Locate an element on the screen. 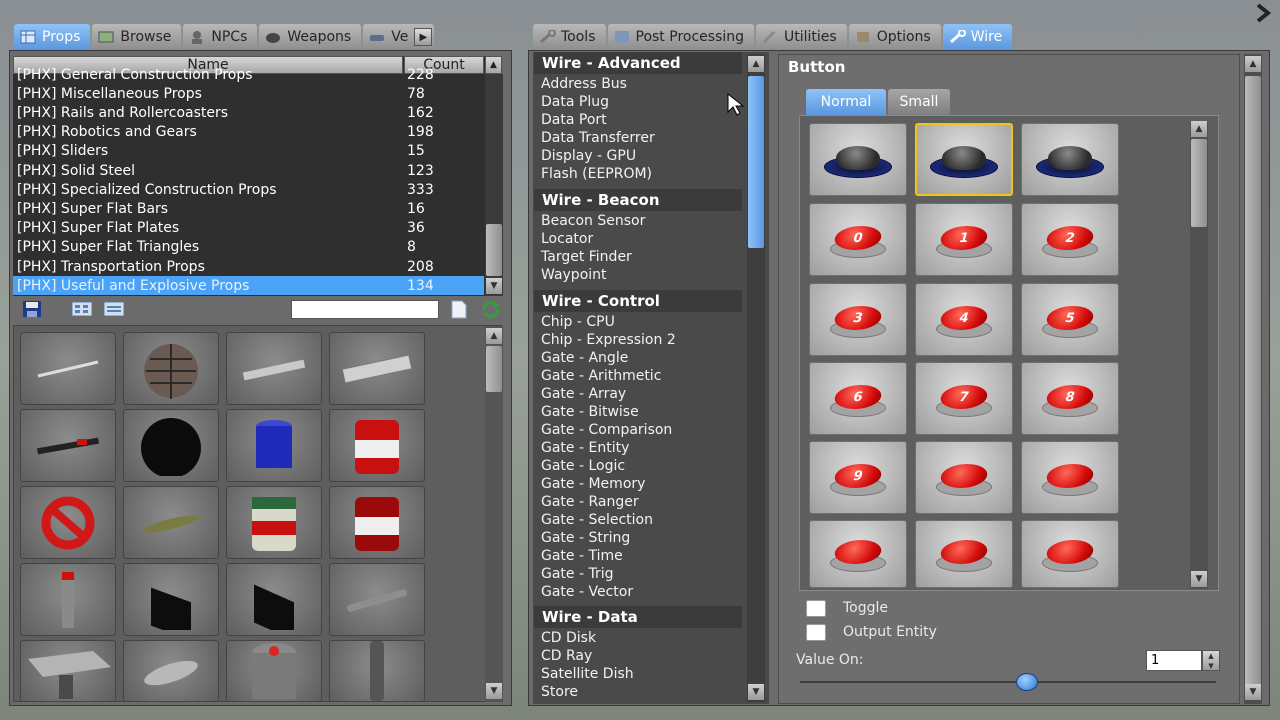 The width and height of the screenshot is (1280, 720). wire-tool-item: Gate - Memory is located at coordinates (593, 484).